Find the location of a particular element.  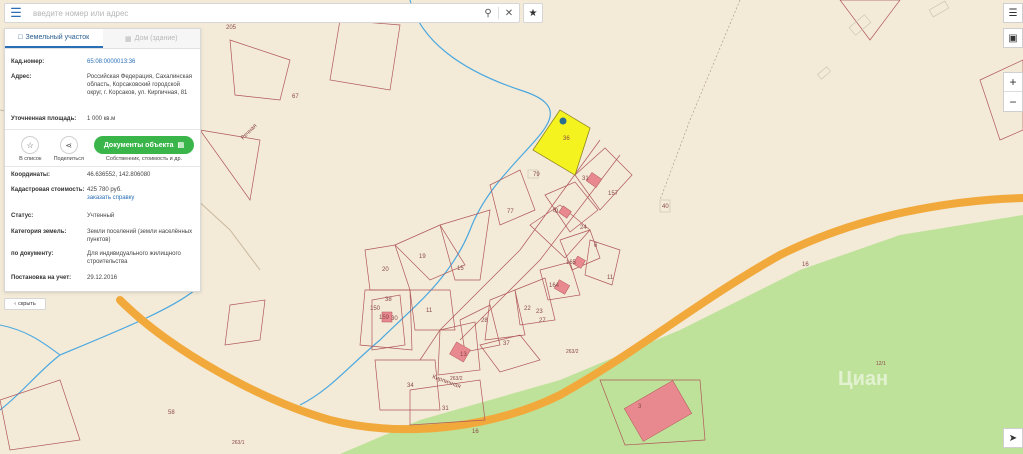

zoom-control: + − is located at coordinates (1013, 92).